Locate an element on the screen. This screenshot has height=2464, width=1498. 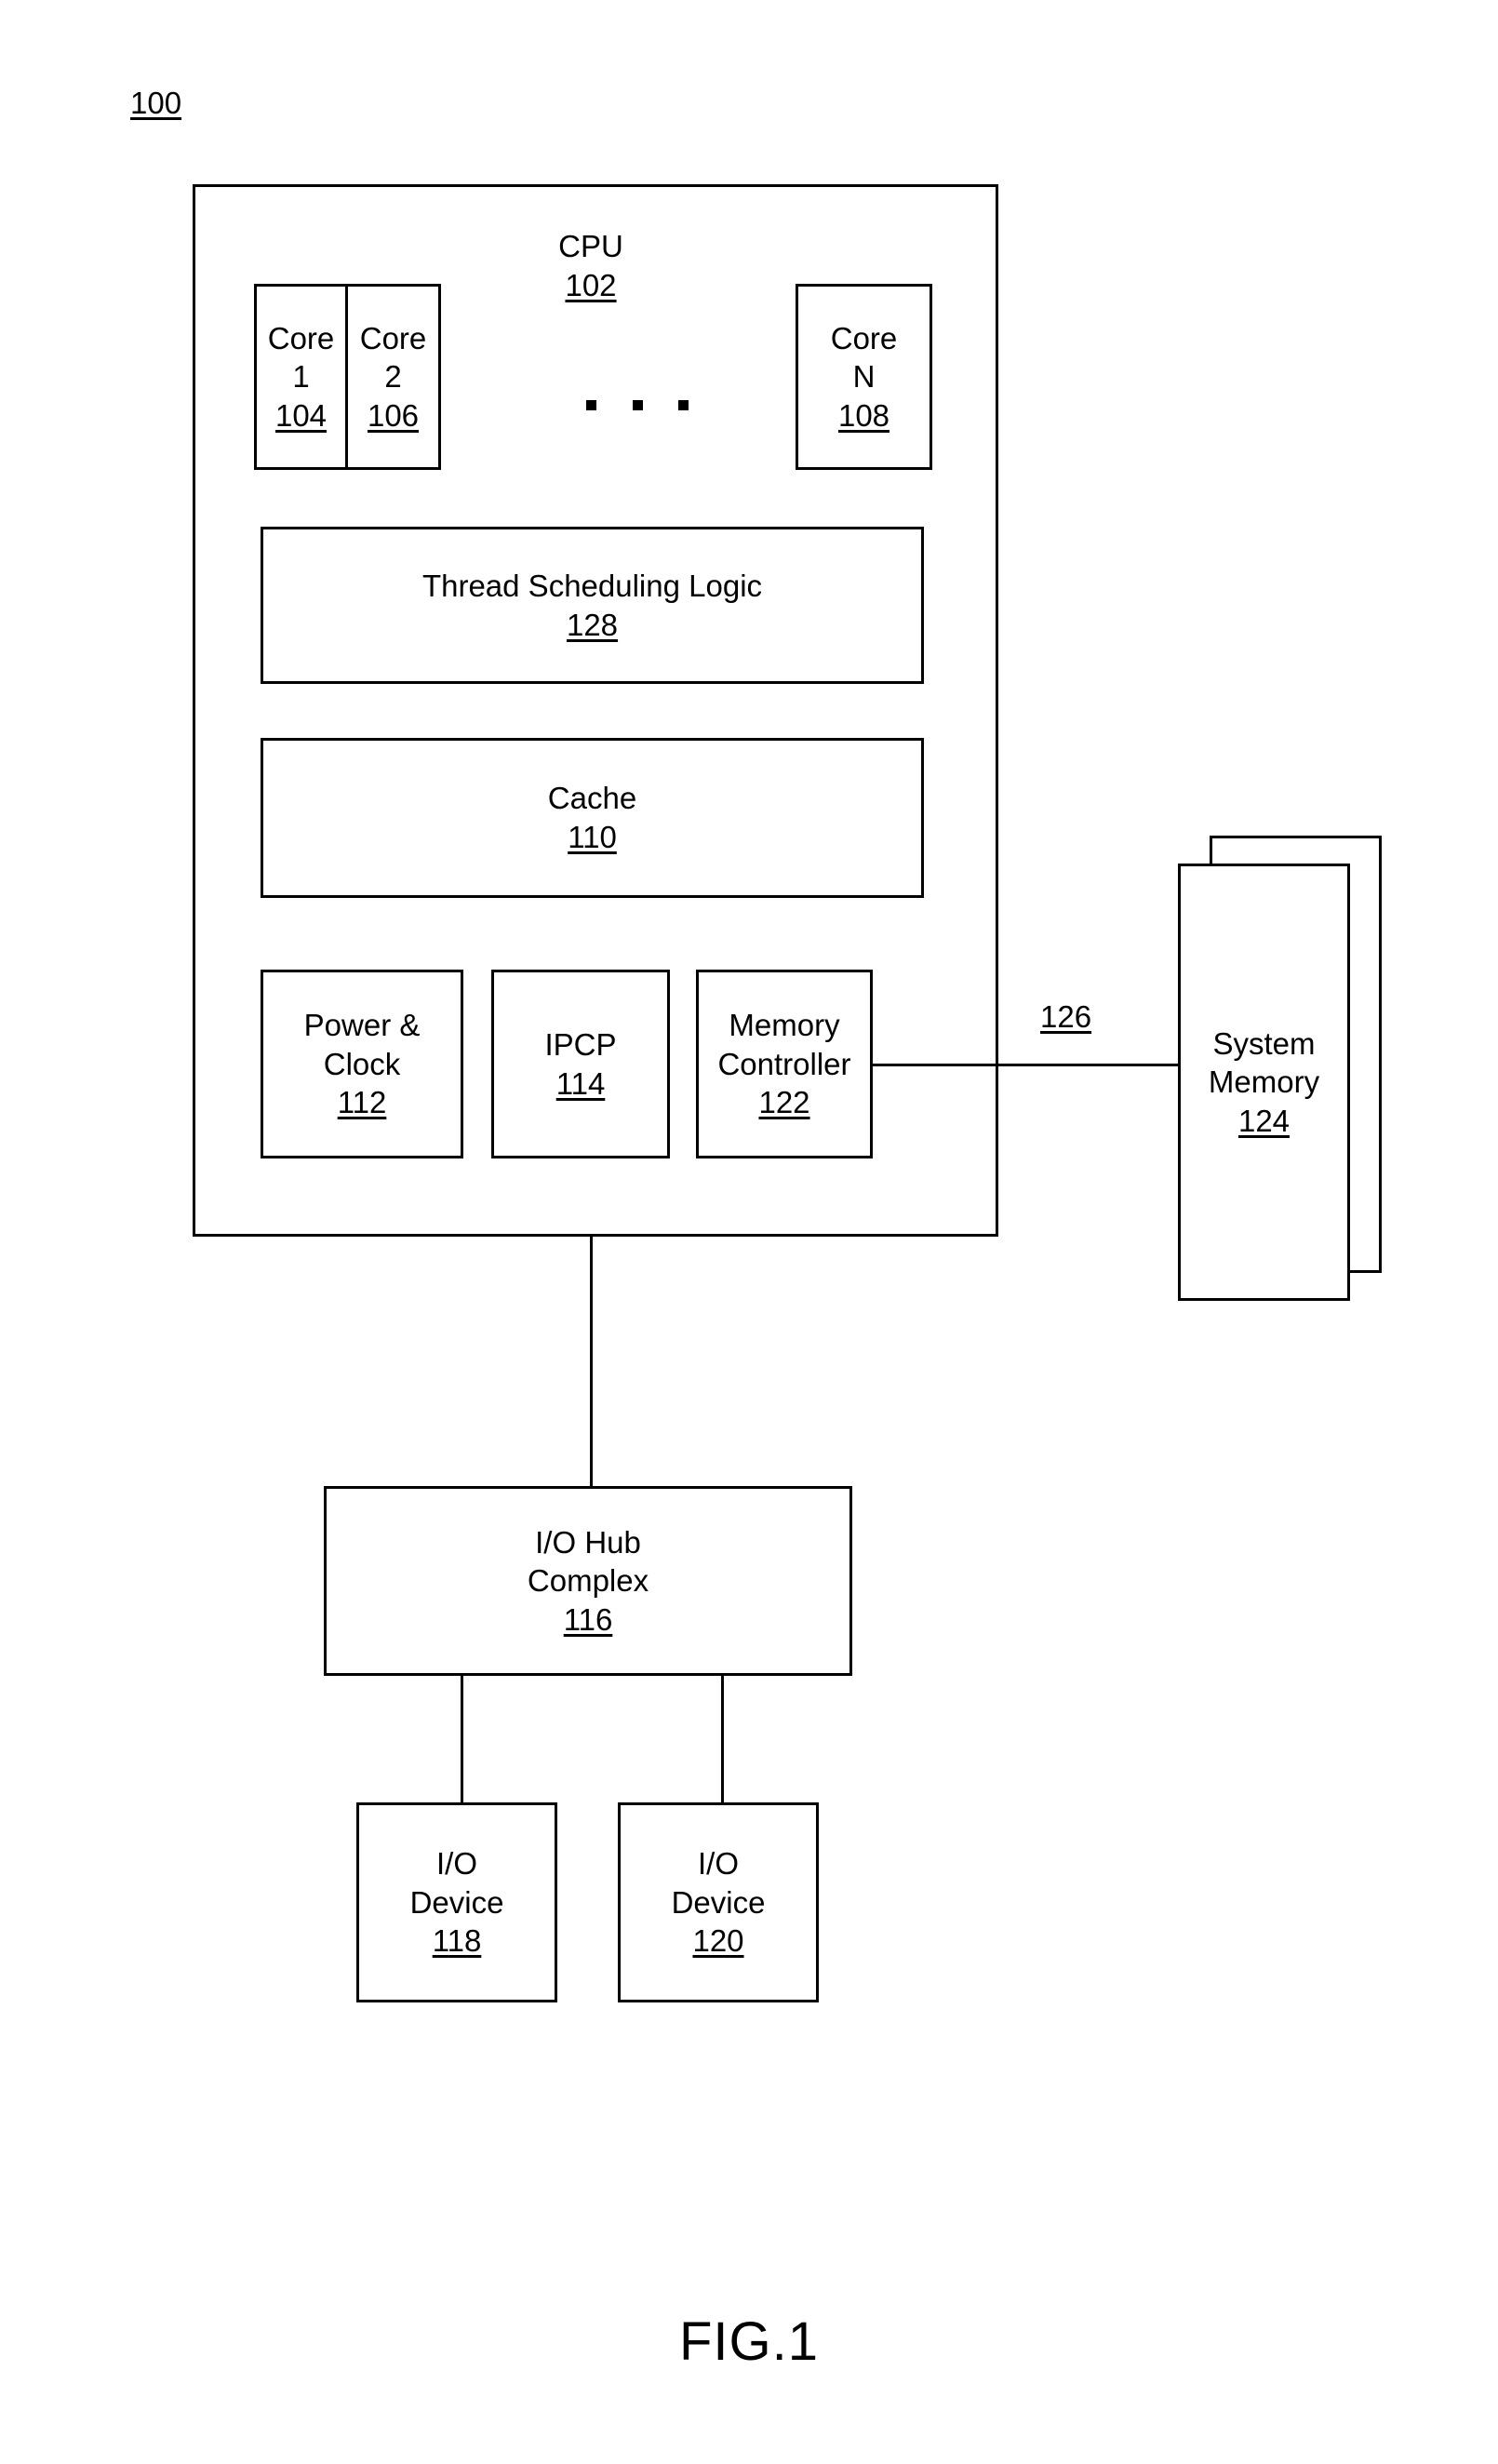
core-n-index: N is located at coordinates (864, 377).